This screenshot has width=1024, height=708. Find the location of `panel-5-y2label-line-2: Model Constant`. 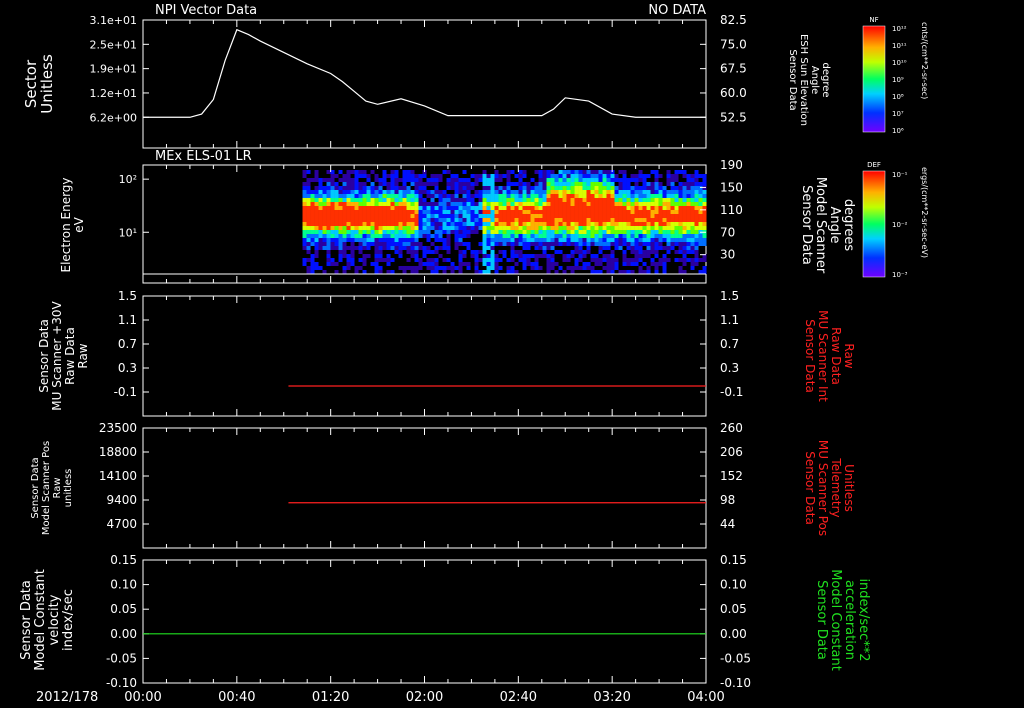

panel-5-y2label-line-2: Model Constant is located at coordinates (835, 620).